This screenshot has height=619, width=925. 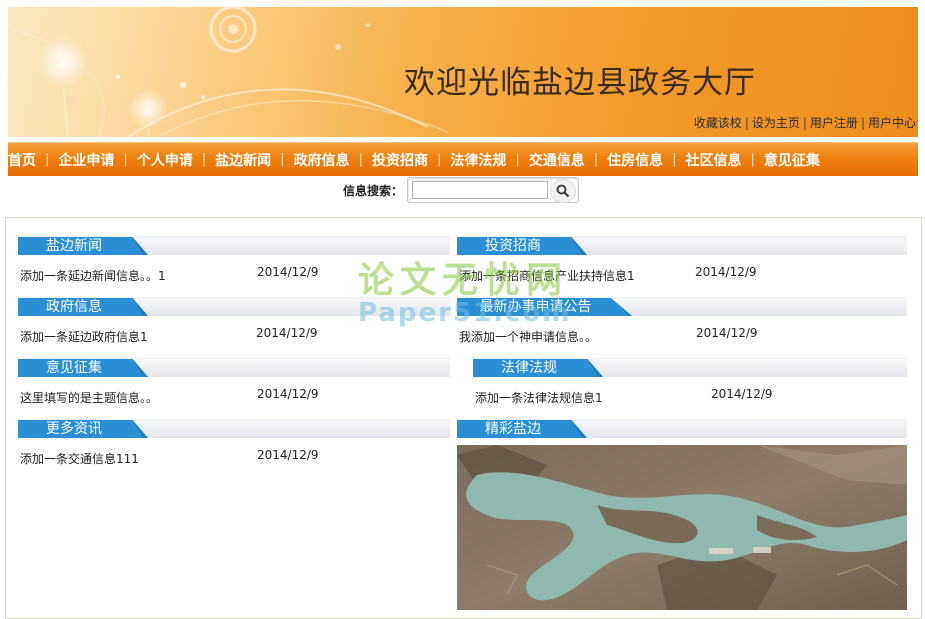 I want to click on item-title: 添加一条延边新闻信息。。1, so click(x=93, y=275).